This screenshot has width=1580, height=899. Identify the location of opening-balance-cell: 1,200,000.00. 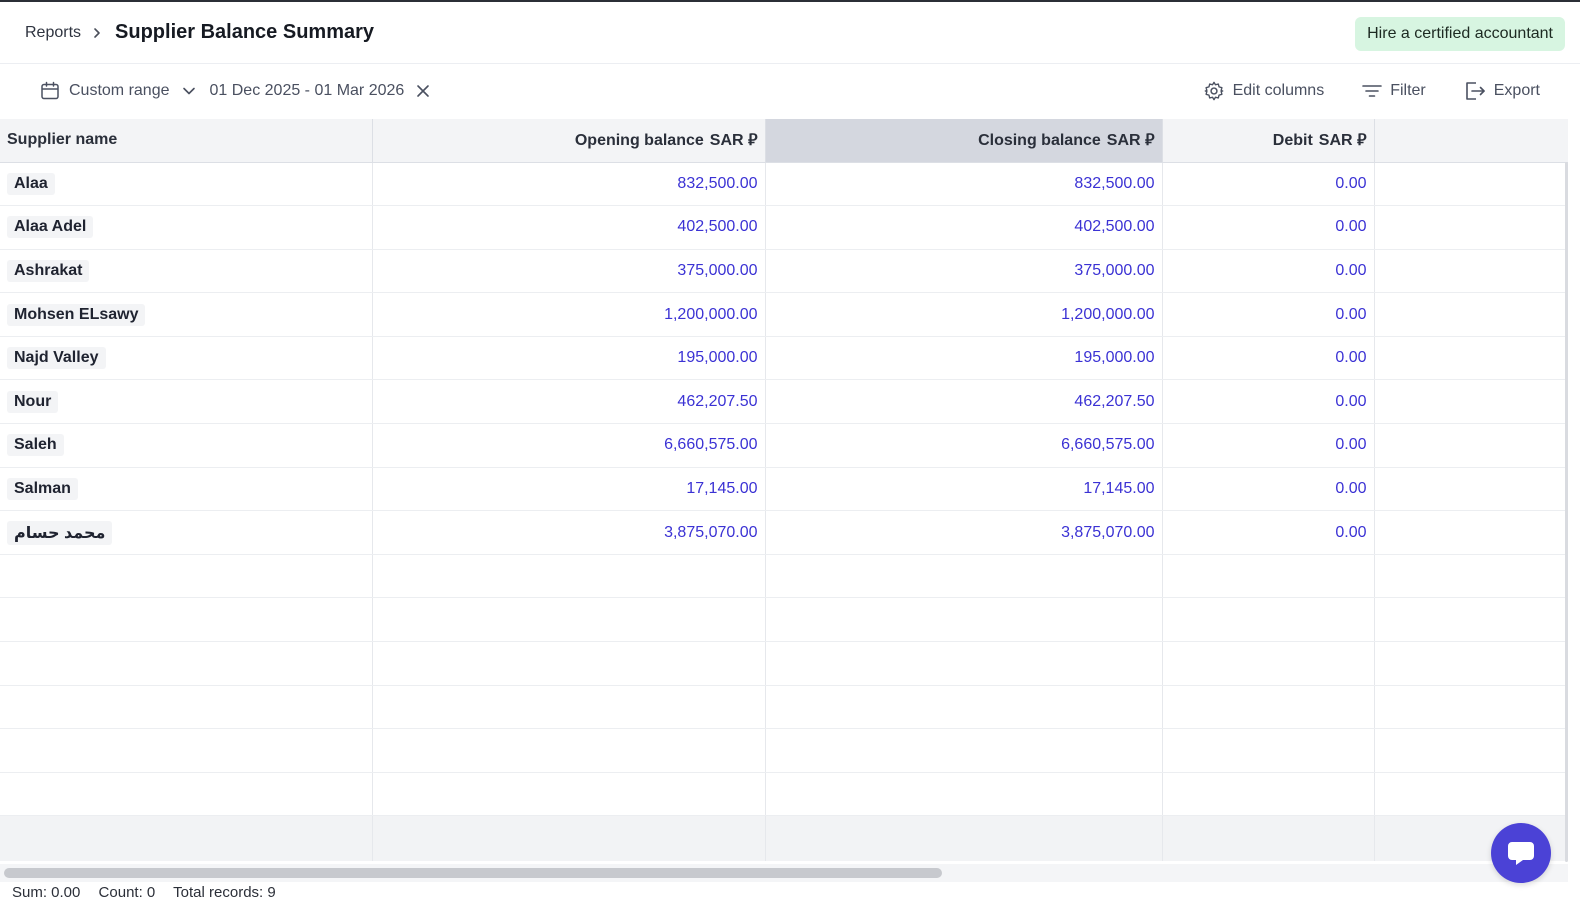
(569, 314).